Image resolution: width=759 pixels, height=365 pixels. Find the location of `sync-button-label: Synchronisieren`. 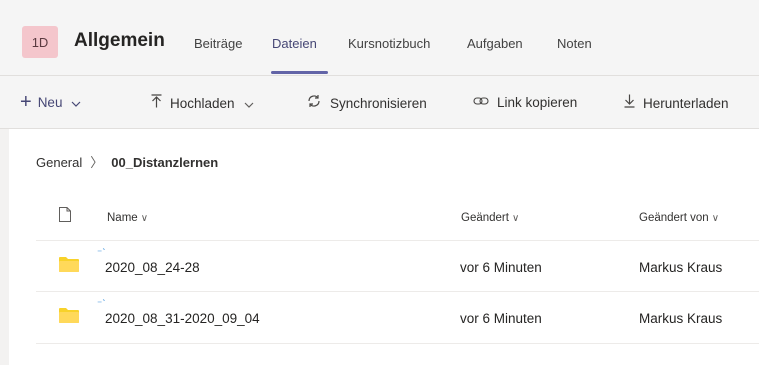

sync-button-label: Synchronisieren is located at coordinates (378, 103).